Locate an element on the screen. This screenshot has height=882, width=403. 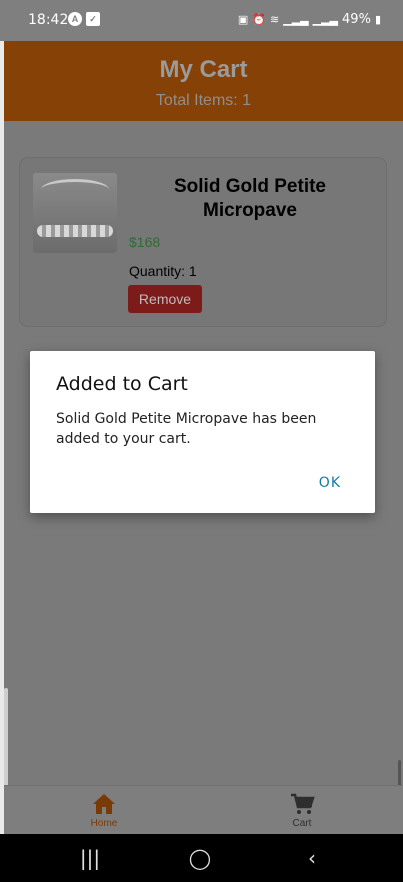
tab-cart-label: Cart is located at coordinates (302, 823).